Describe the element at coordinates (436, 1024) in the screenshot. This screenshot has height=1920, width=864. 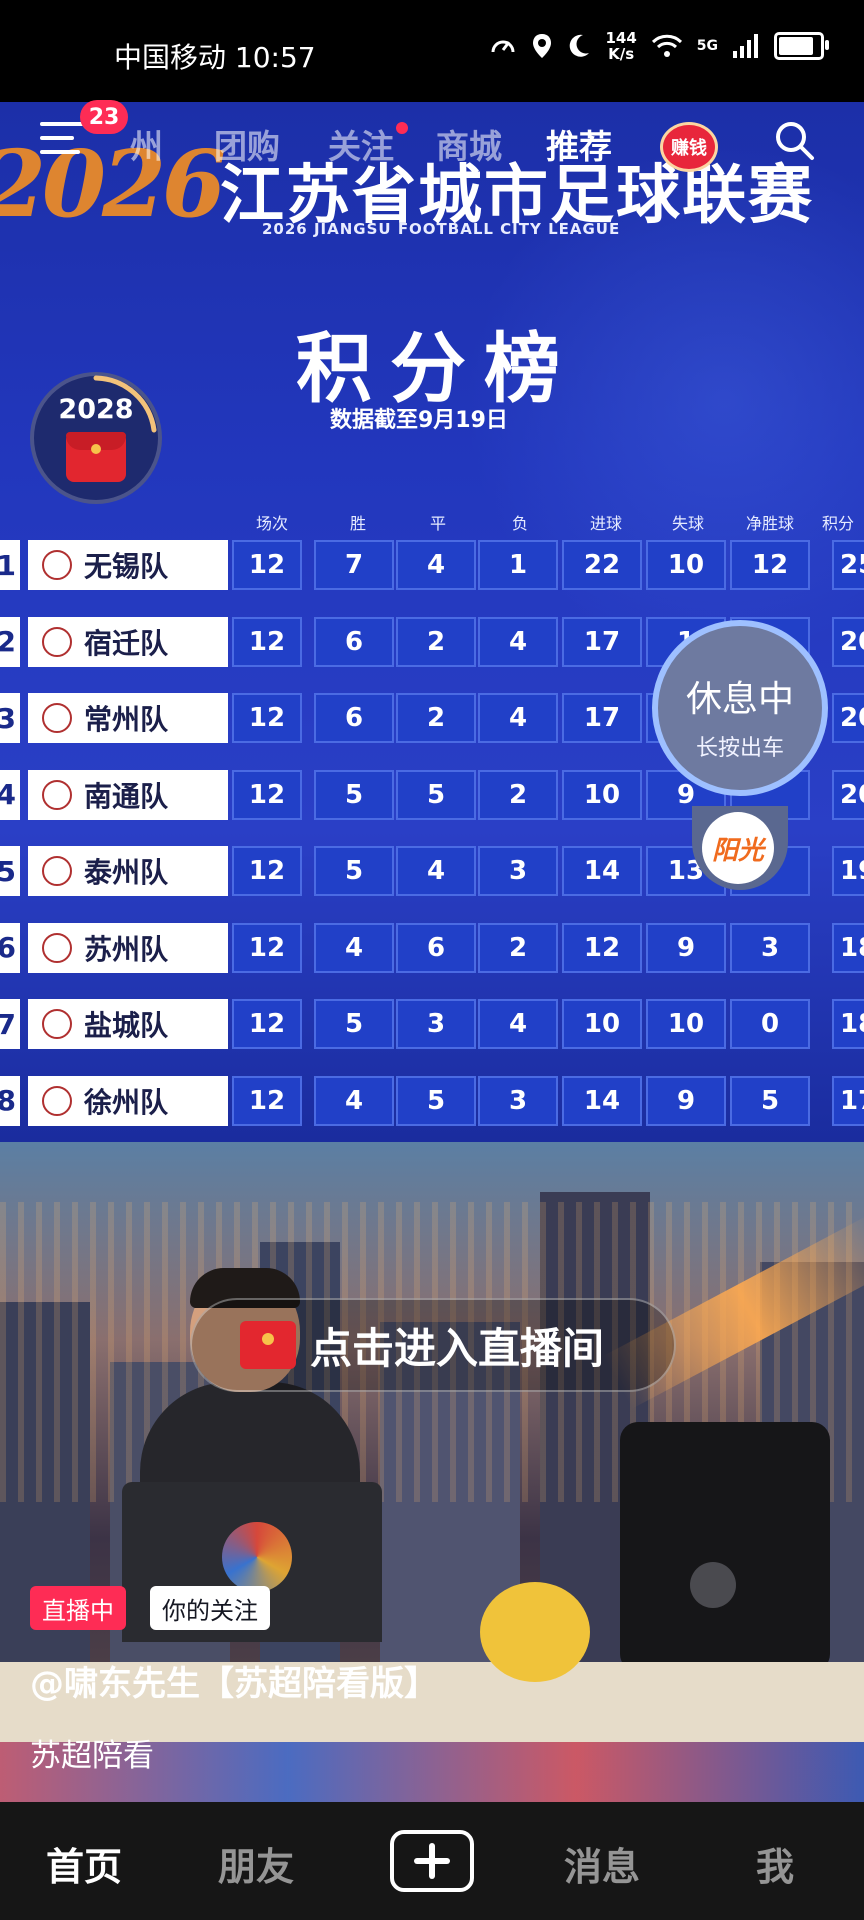
I see `draws-cell: 3` at that location.